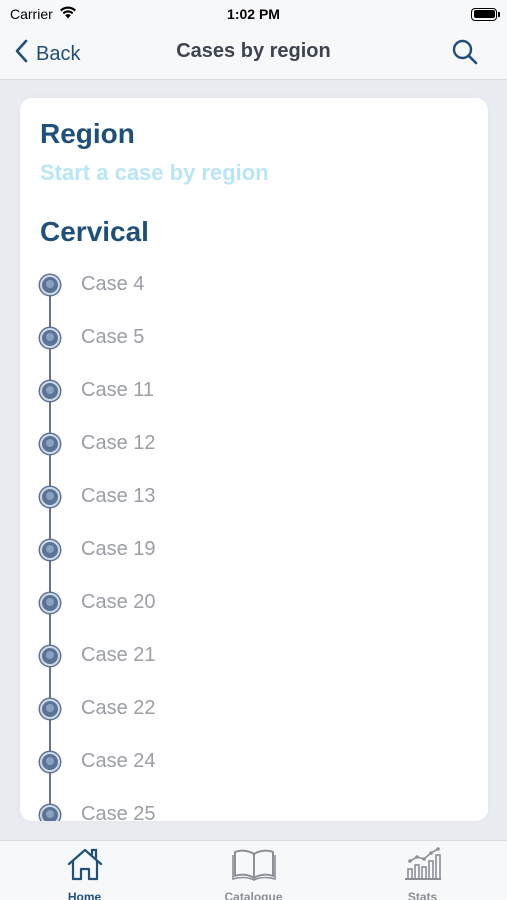 The image size is (507, 900). Describe the element at coordinates (254, 390) in the screenshot. I see `case-item: Case 11` at that location.